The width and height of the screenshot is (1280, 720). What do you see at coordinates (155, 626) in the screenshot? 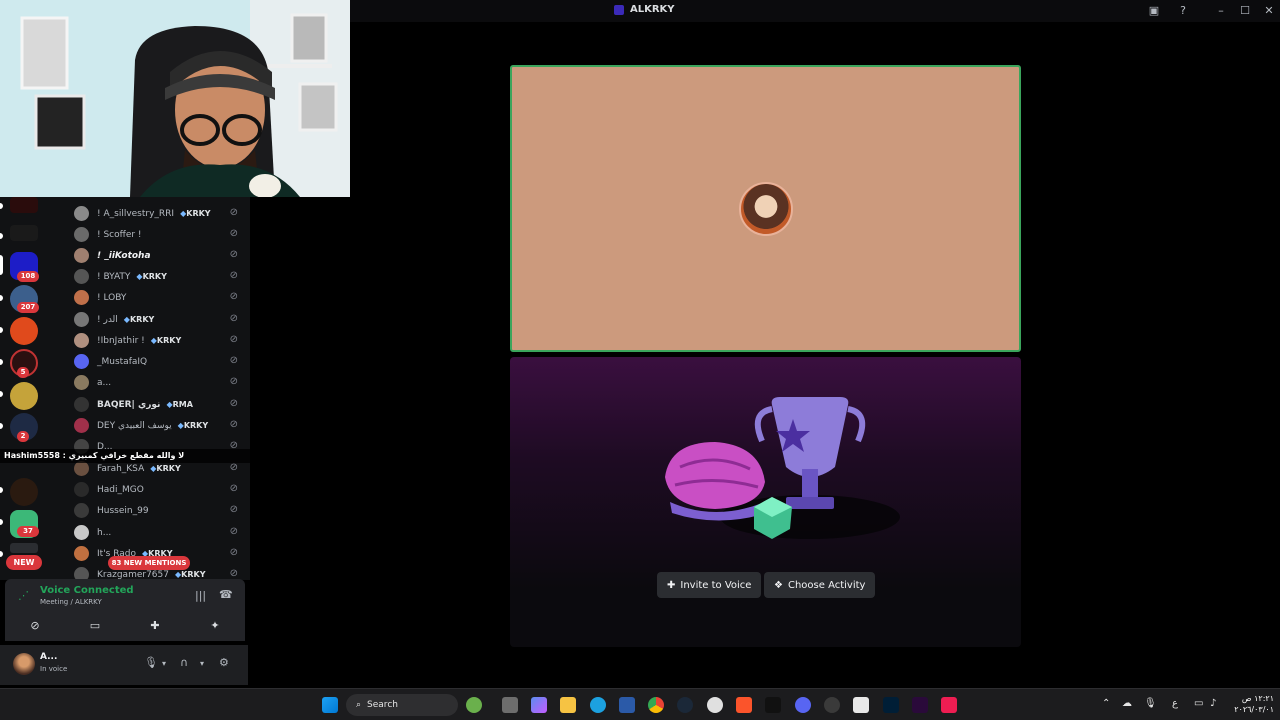
I see `activities-icon: ✚` at bounding box center [155, 626].